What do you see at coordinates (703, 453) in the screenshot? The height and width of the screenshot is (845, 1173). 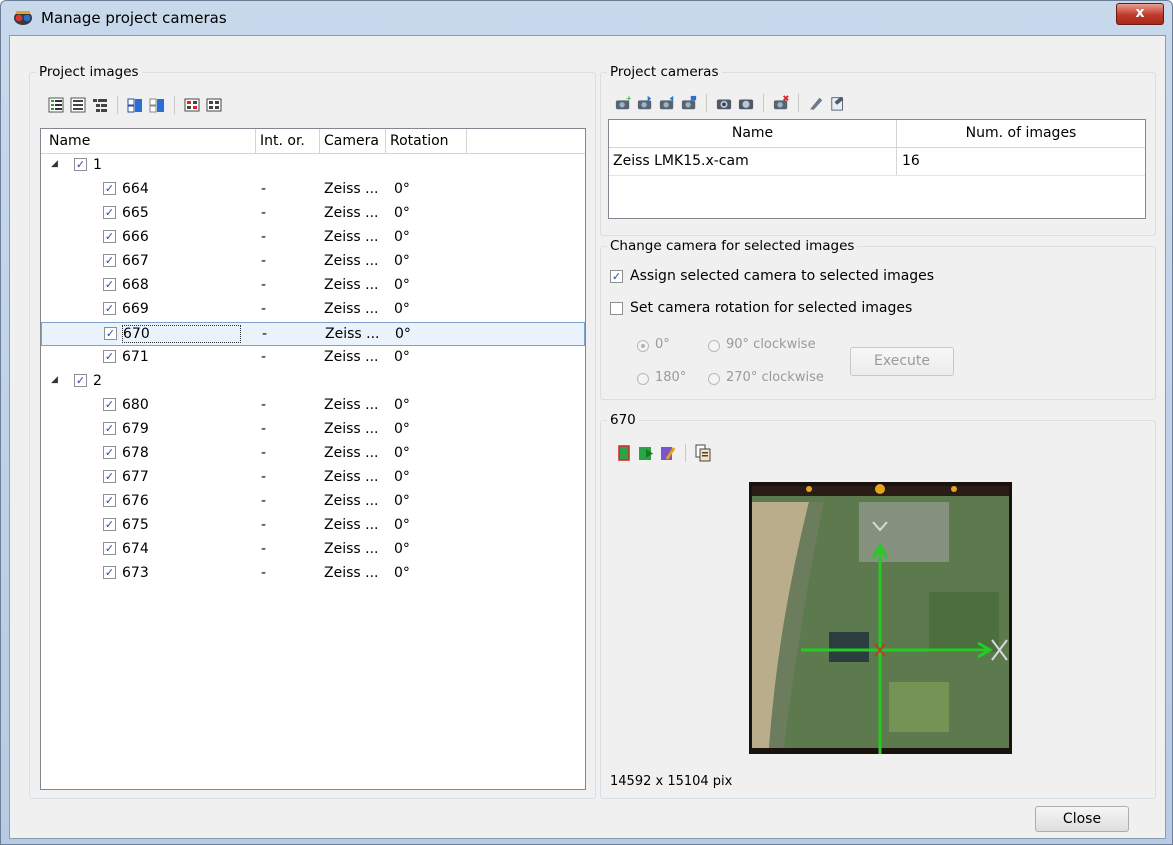 I see `copy-image-icon` at bounding box center [703, 453].